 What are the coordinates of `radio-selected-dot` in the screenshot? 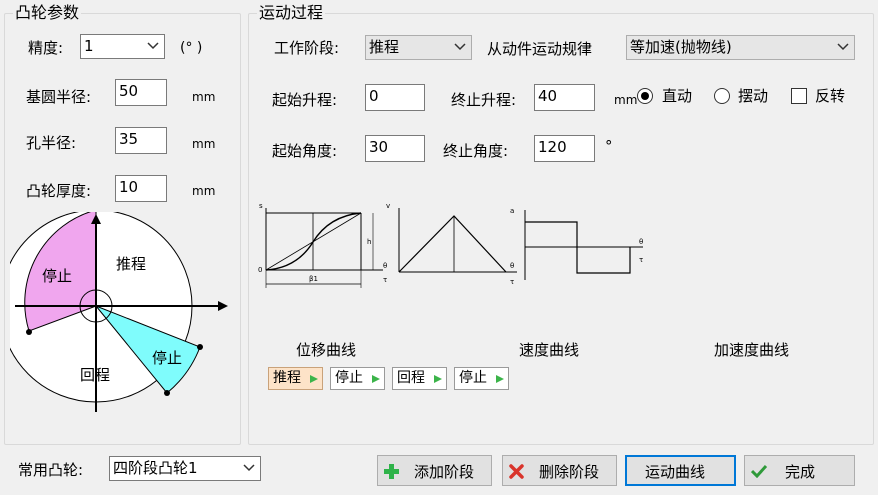 It's located at (645, 96).